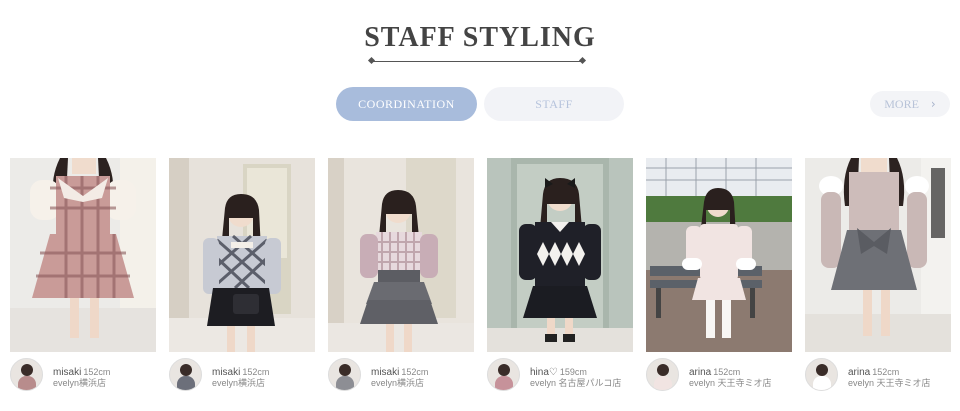  What do you see at coordinates (480, 37) in the screenshot?
I see `section-title: STAFF STYLING` at bounding box center [480, 37].